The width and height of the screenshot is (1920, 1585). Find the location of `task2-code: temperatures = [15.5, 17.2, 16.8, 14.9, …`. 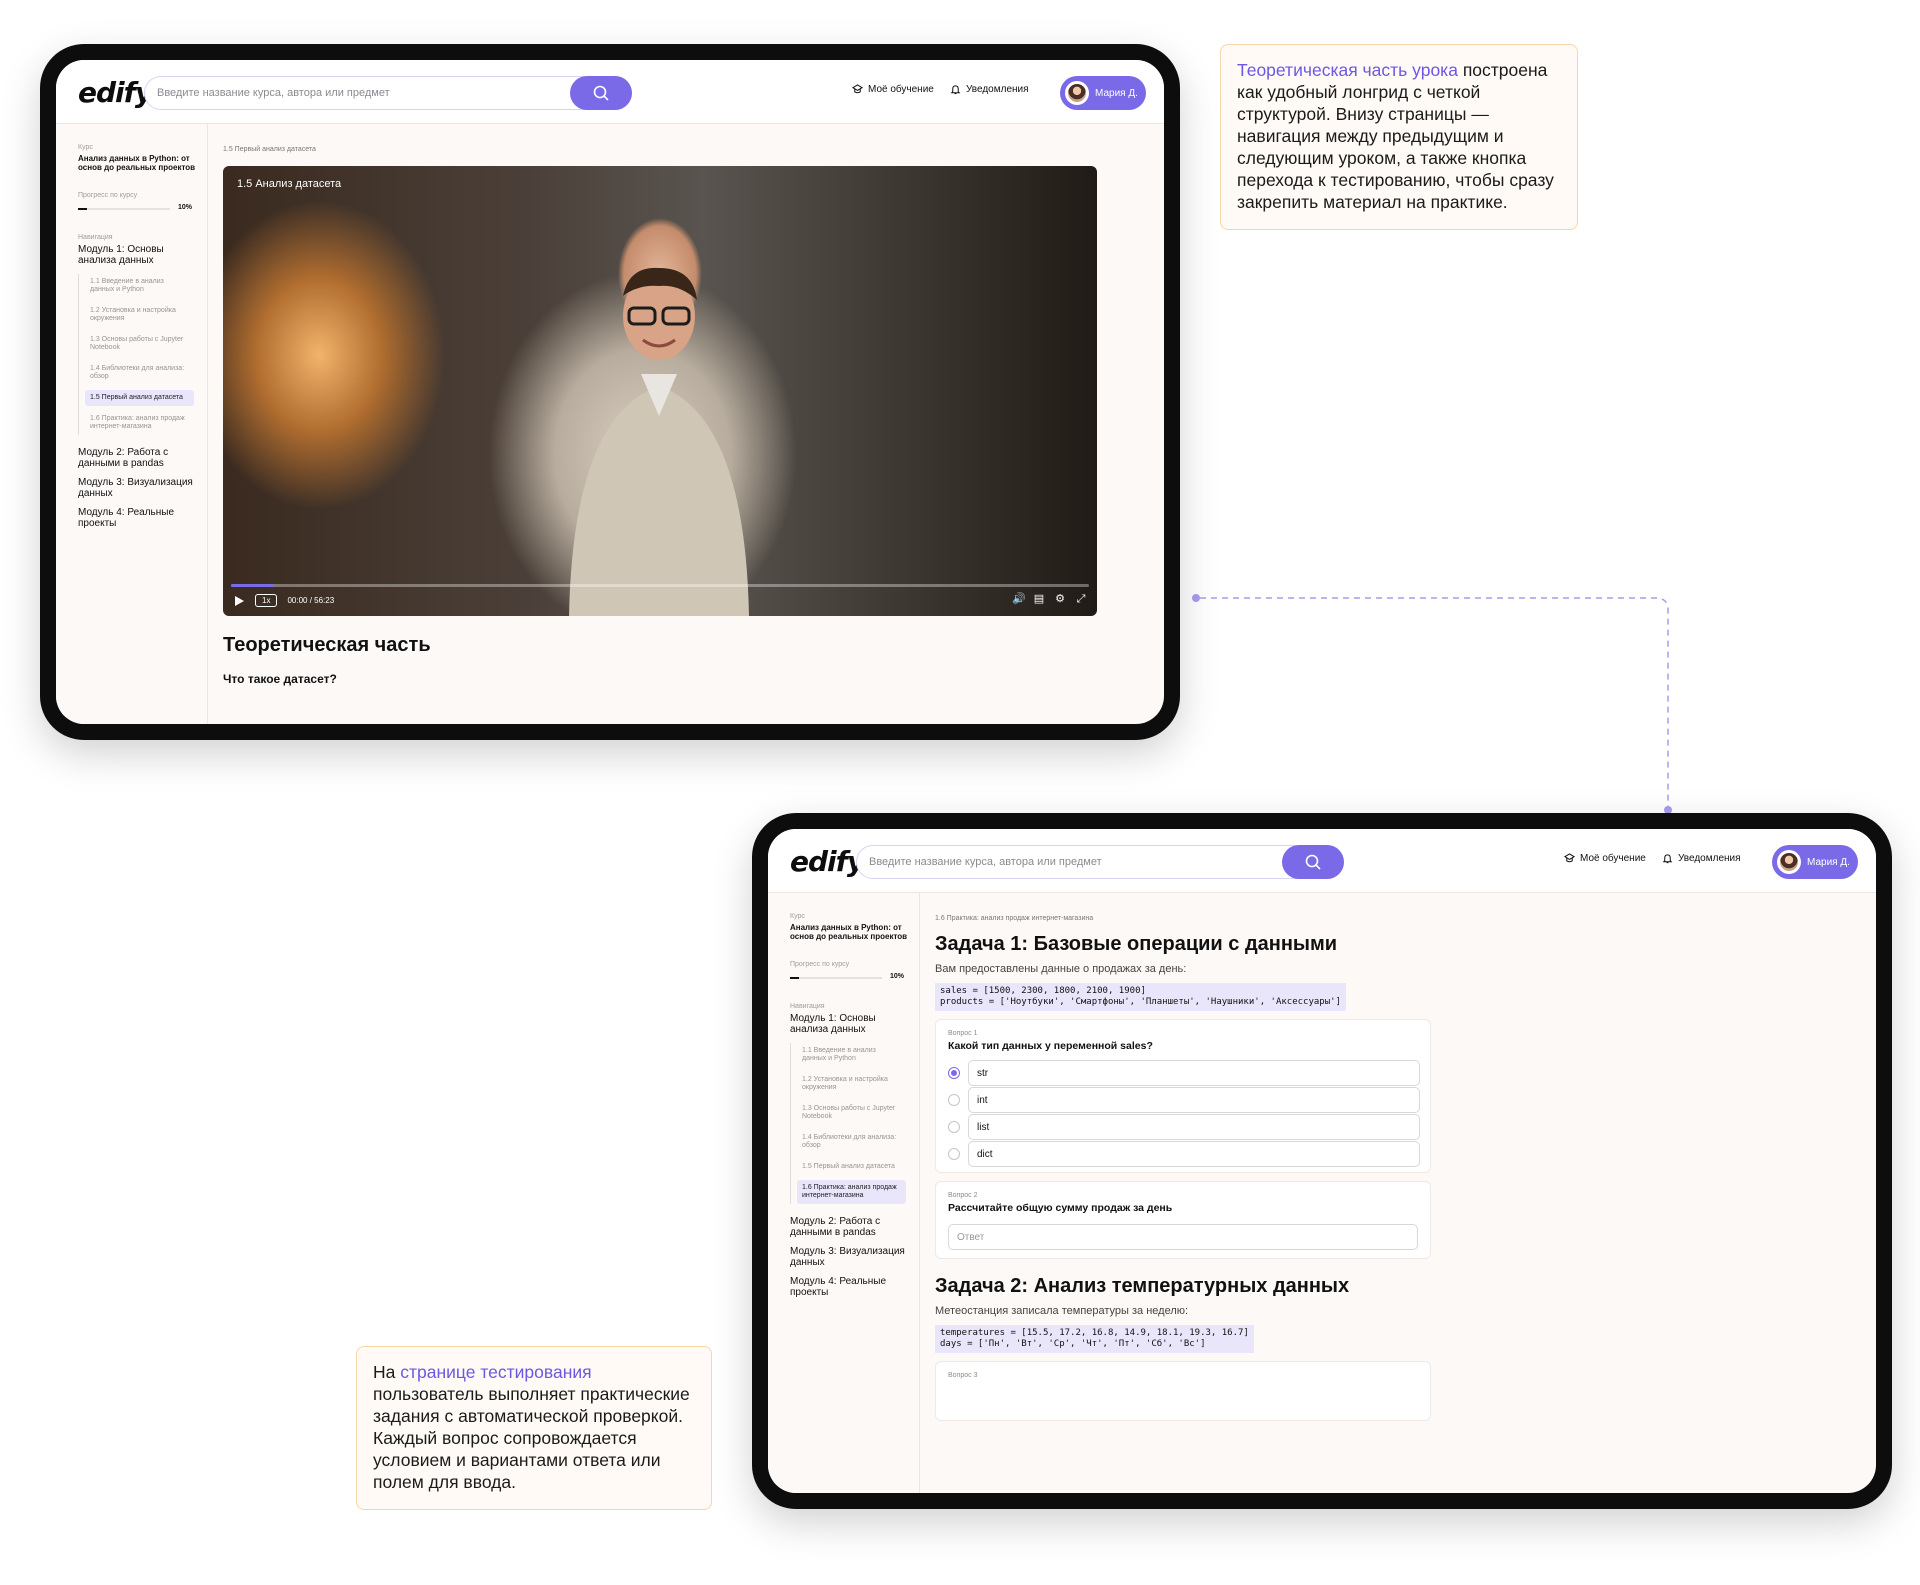

task2-code: temperatures = [15.5, 17.2, 16.8, 14.9, … is located at coordinates (1094, 1339).